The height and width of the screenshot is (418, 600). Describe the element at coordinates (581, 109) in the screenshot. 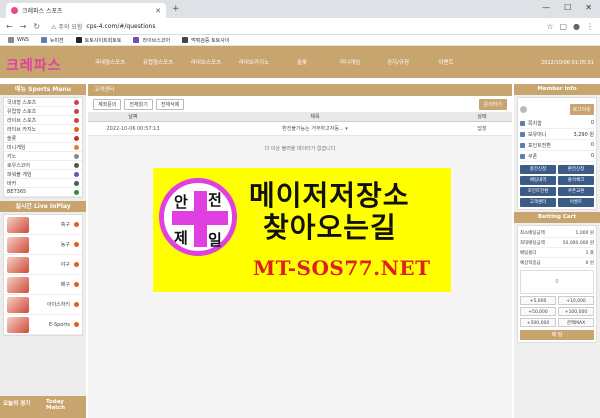

I see `logout-button: 로그아웃` at that location.